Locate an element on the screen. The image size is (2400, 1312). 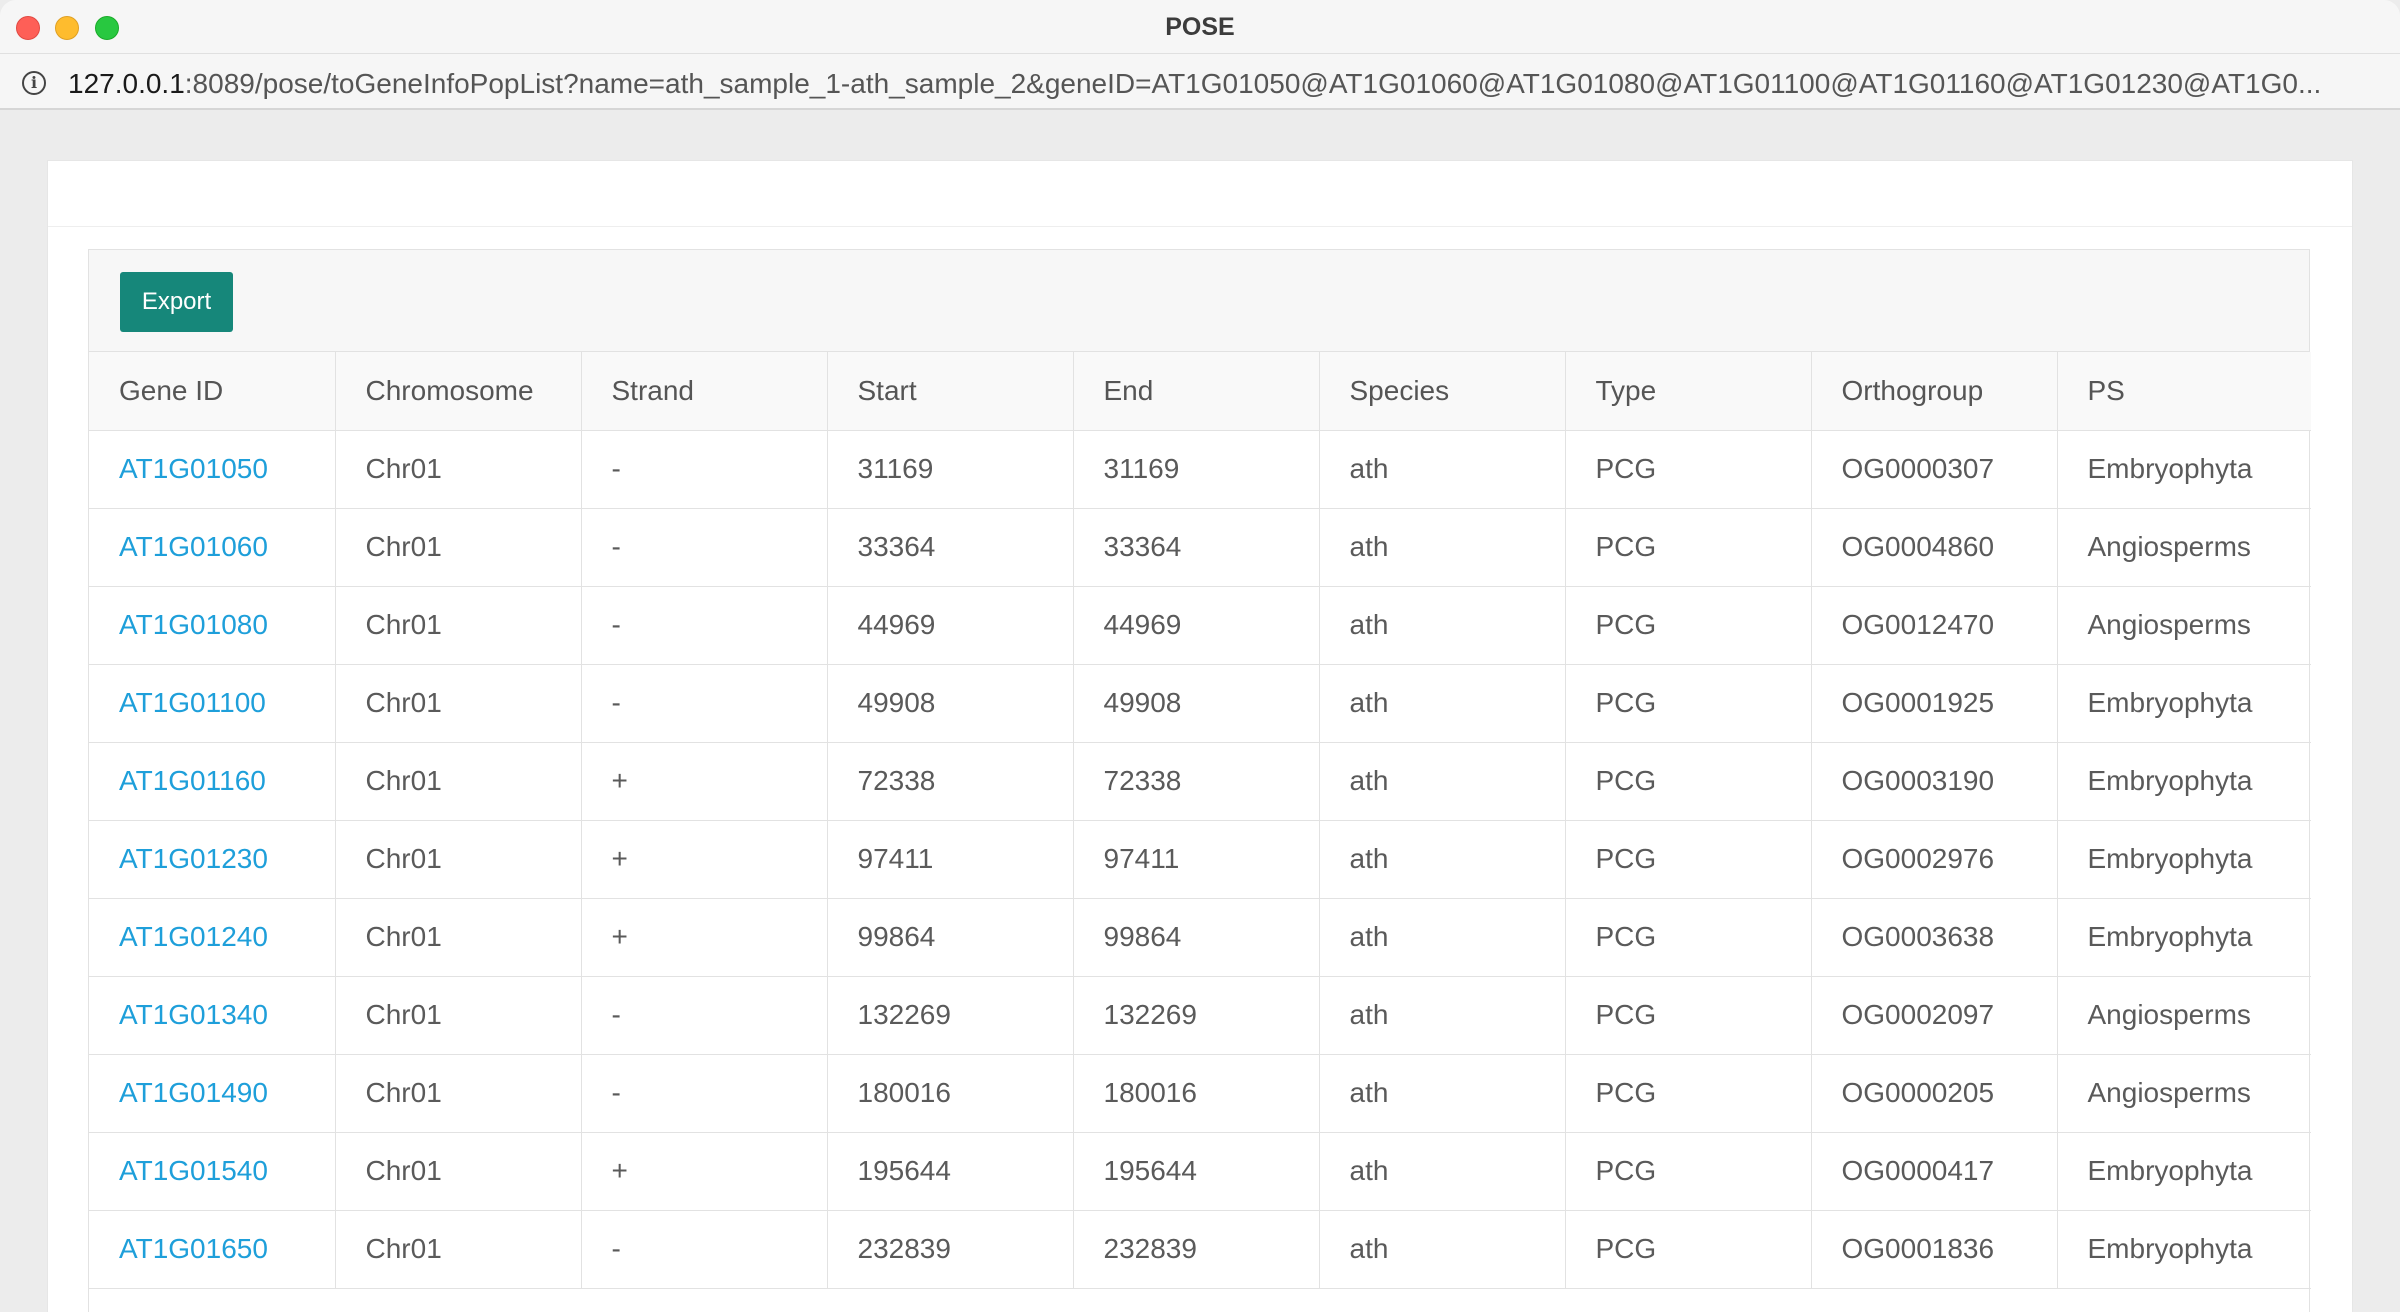
gene-id-link: AT1G01050 is located at coordinates (193, 468).